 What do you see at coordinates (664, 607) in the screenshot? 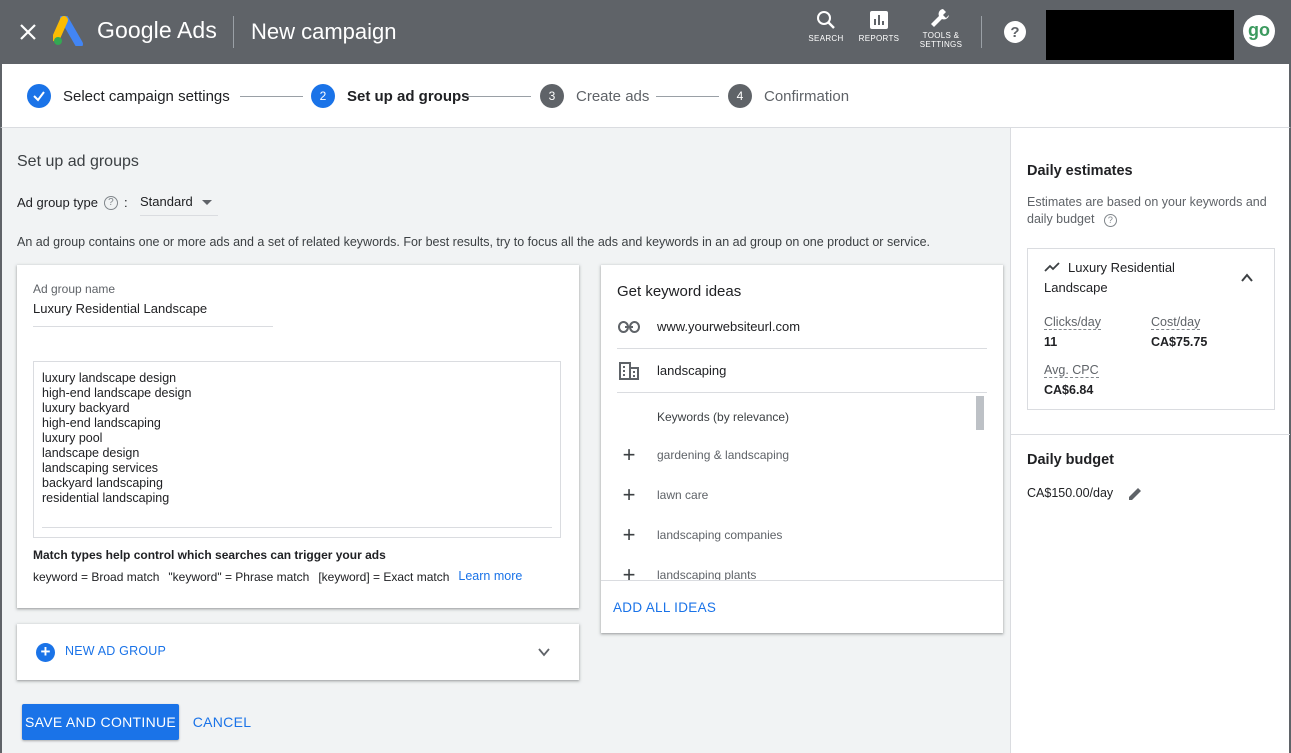
I see `add-all-ideas-button: ADD ALL IDEAS` at bounding box center [664, 607].